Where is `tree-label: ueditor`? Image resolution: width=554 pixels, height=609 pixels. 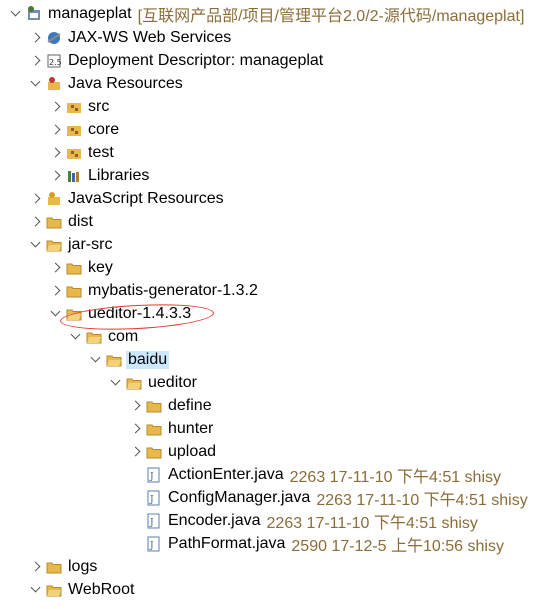
tree-label: ueditor is located at coordinates (172, 382).